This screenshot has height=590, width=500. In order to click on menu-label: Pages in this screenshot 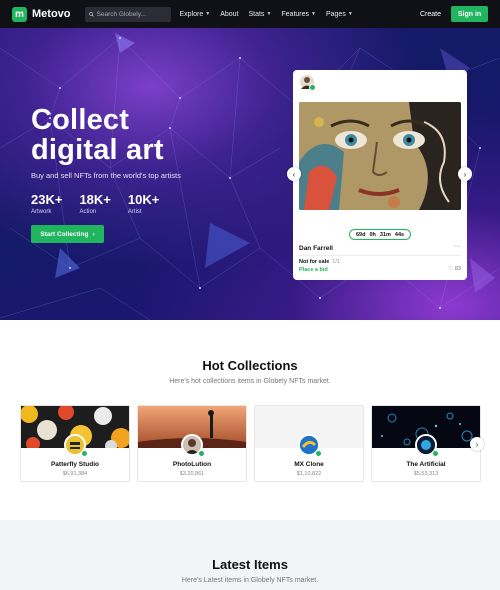, I will do `click(335, 14)`.